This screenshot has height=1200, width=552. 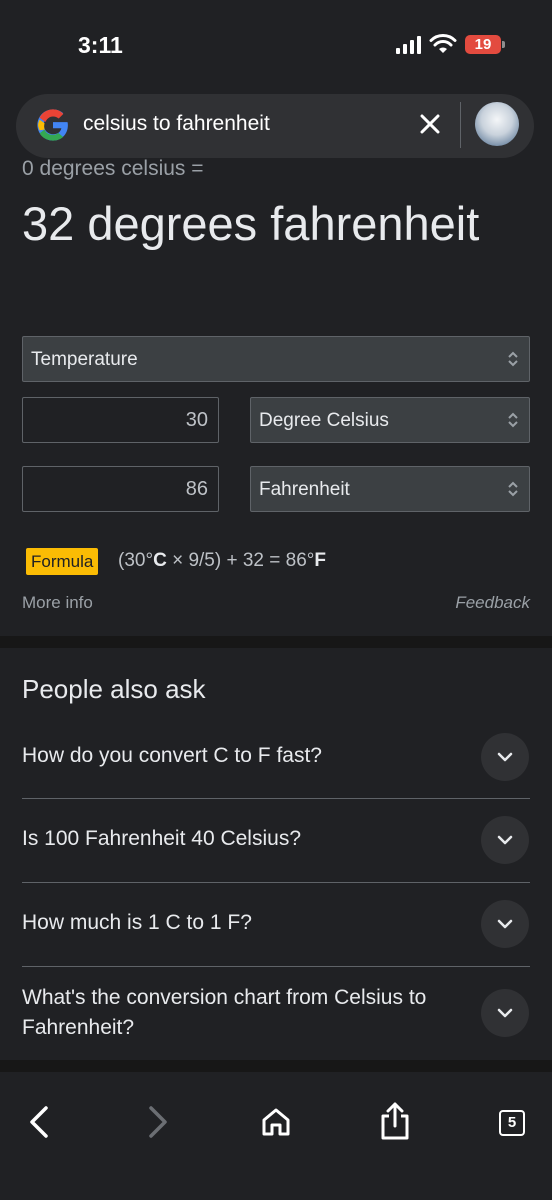 I want to click on paa-question-item: How much is 1 C to 1 F?, so click(x=276, y=925).